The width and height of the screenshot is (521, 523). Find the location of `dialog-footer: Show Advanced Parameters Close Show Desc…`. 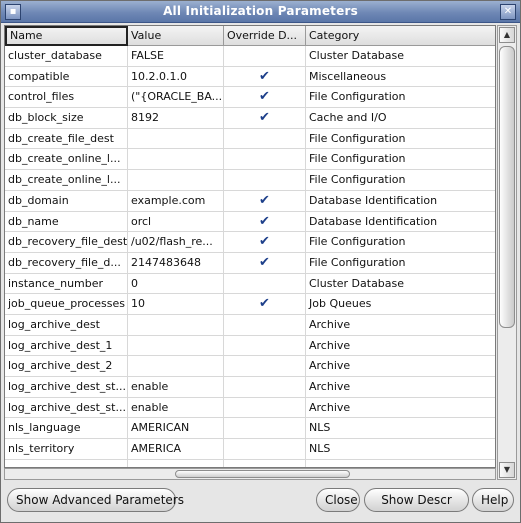

dialog-footer: Show Advanced Parameters Close Show Desc… is located at coordinates (260, 502).